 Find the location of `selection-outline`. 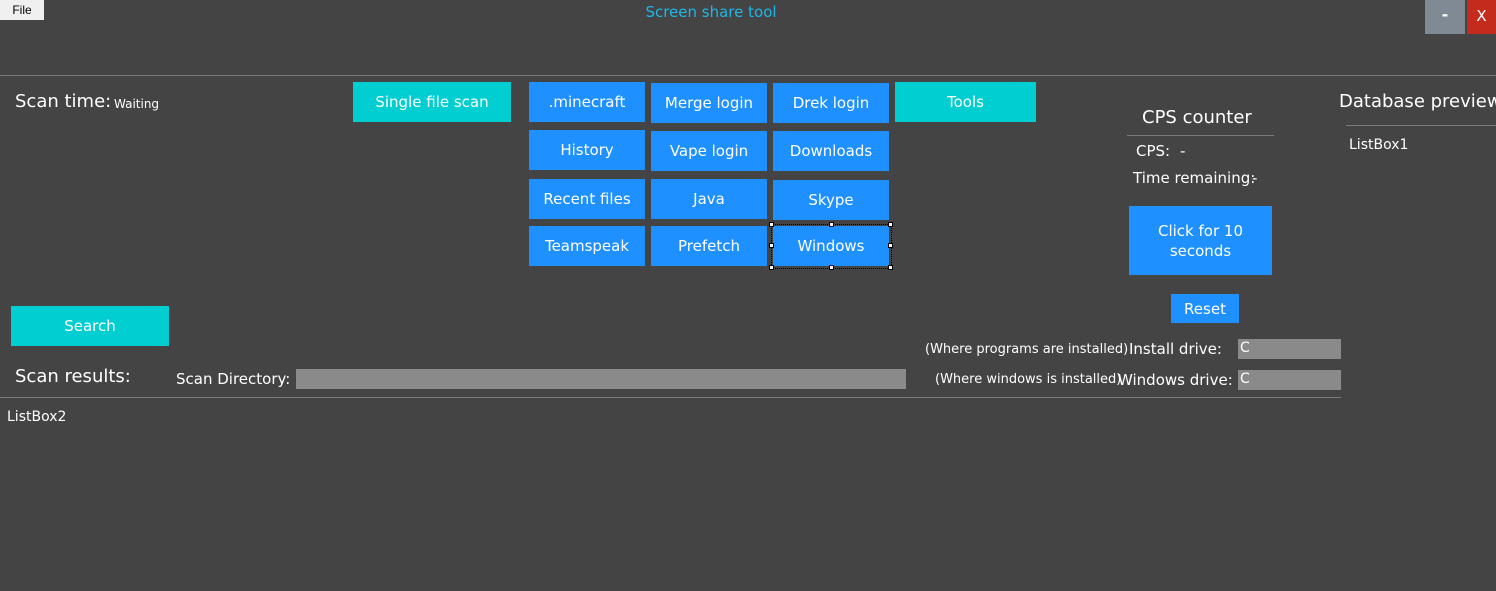

selection-outline is located at coordinates (831, 246).